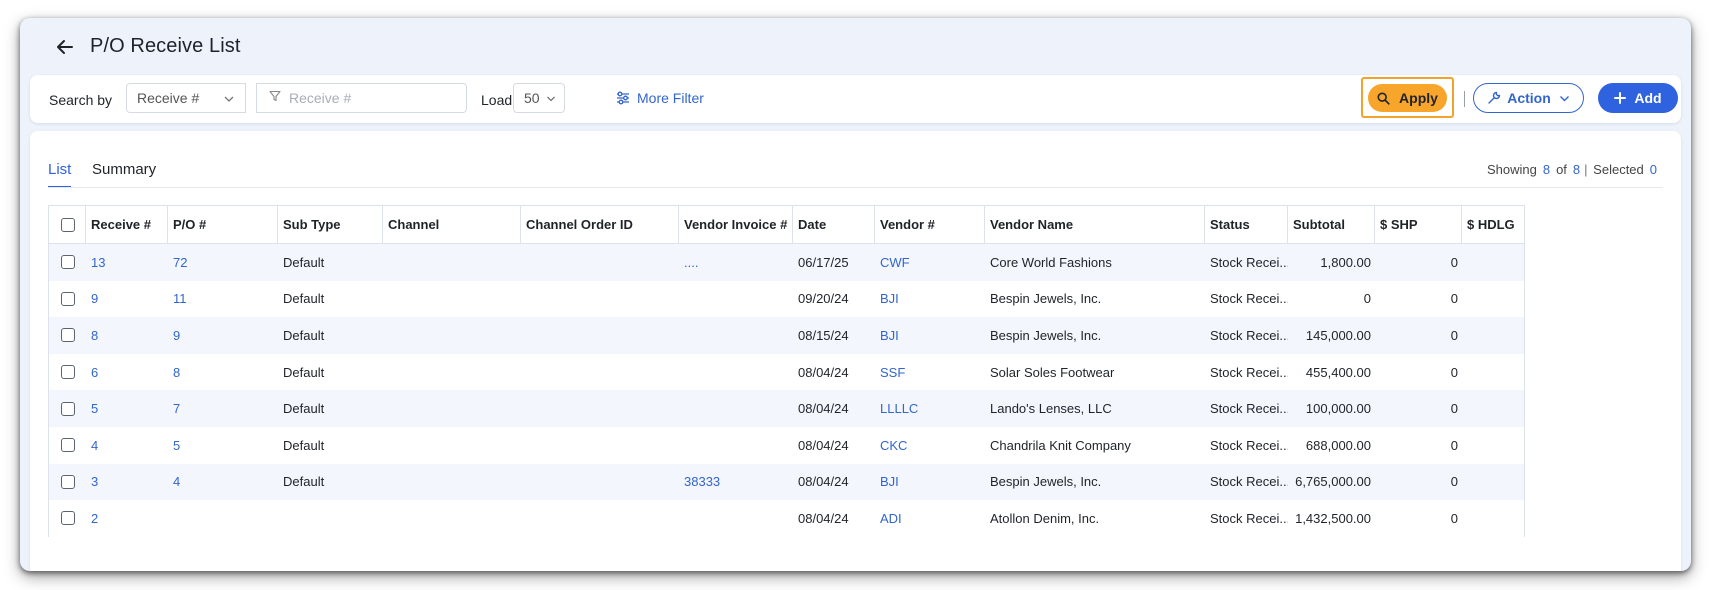 Image resolution: width=1711 pixels, height=590 pixels. What do you see at coordinates (930, 482) in the screenshot?
I see `vendor-number-cell: BJI` at bounding box center [930, 482].